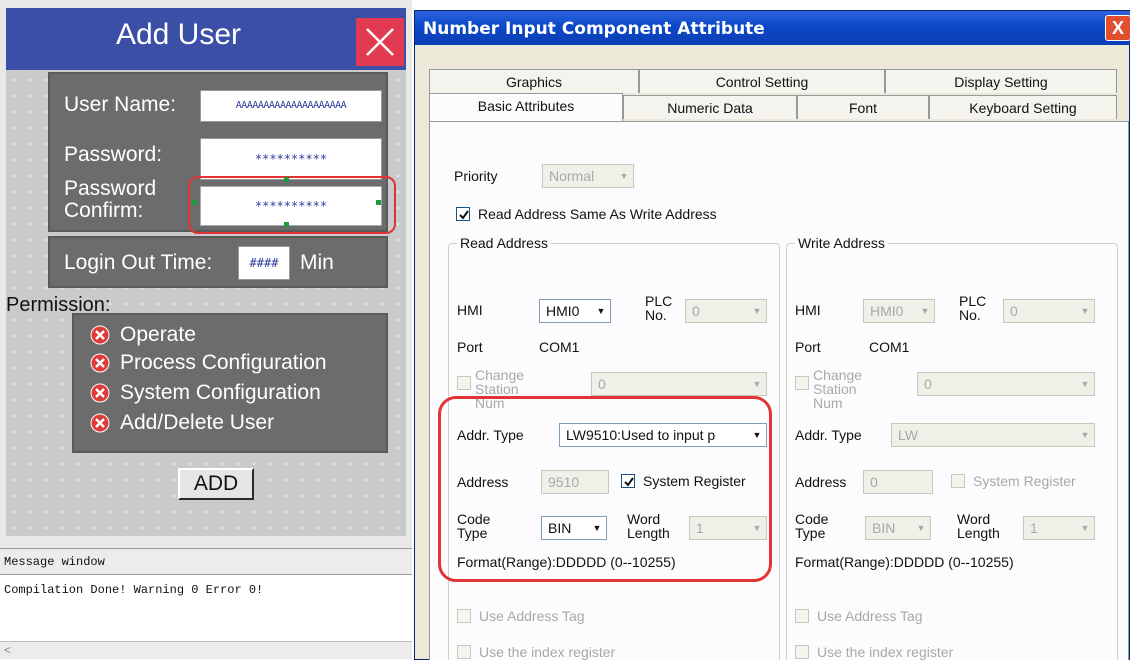 The image size is (1130, 660). What do you see at coordinates (291, 159) in the screenshot?
I see `password-field: **********` at bounding box center [291, 159].